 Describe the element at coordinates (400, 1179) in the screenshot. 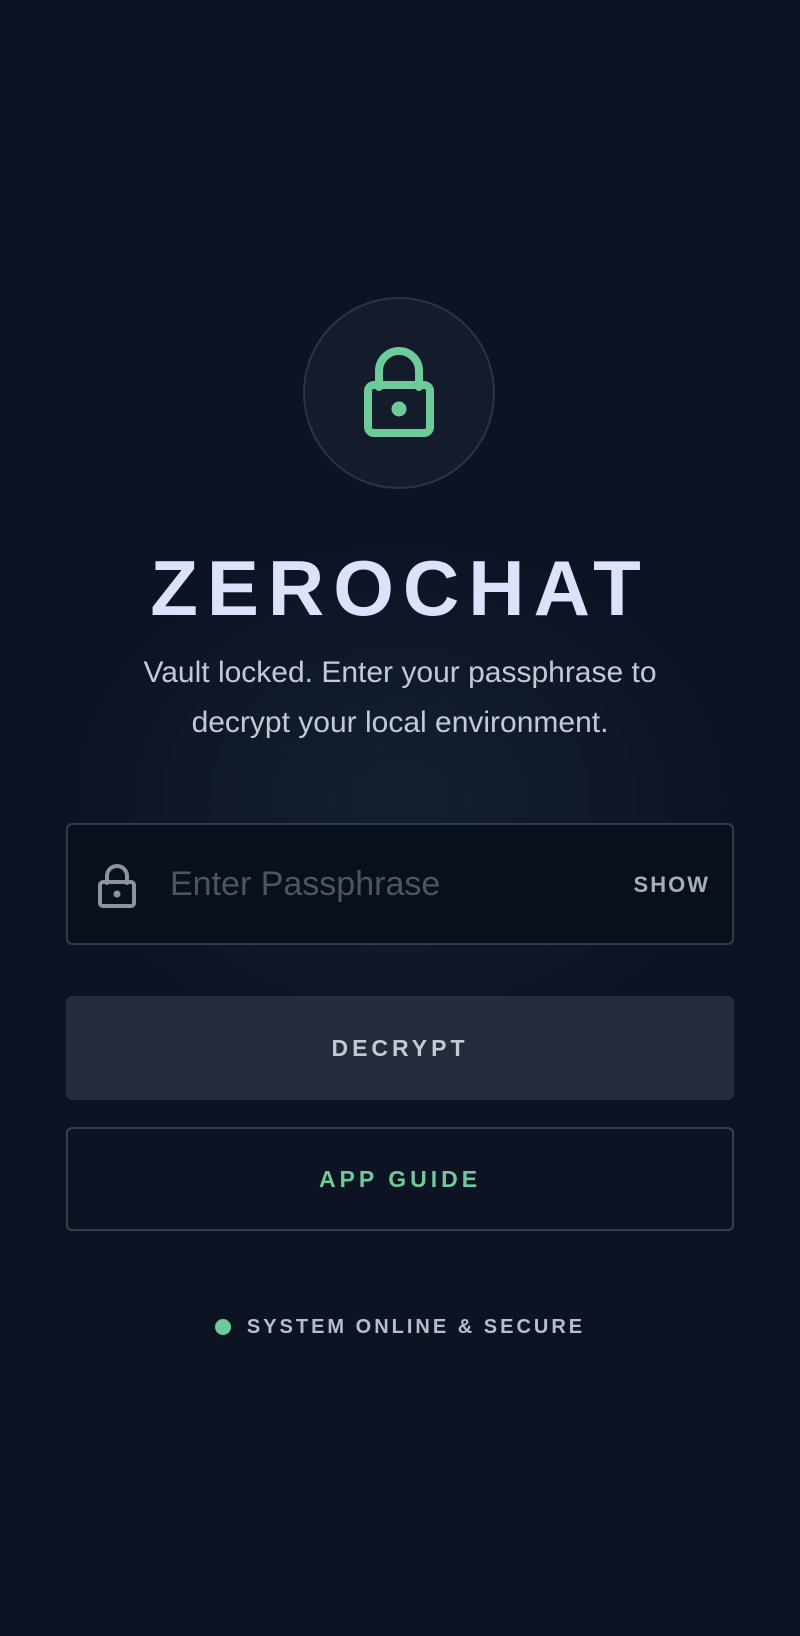

I see `app-guide-button: APP GUIDE` at that location.